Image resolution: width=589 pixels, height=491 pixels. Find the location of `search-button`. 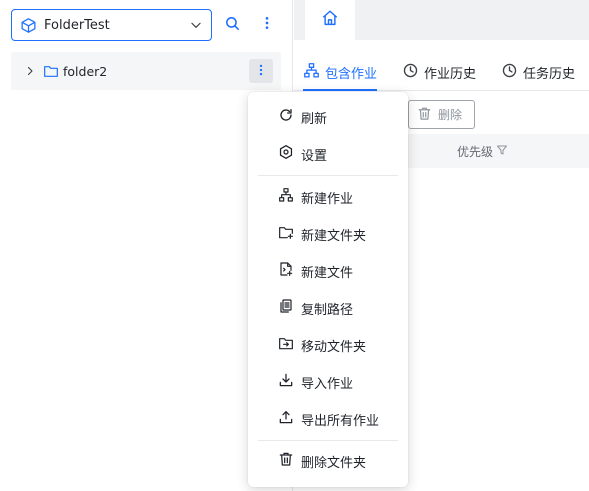

search-button is located at coordinates (232, 25).